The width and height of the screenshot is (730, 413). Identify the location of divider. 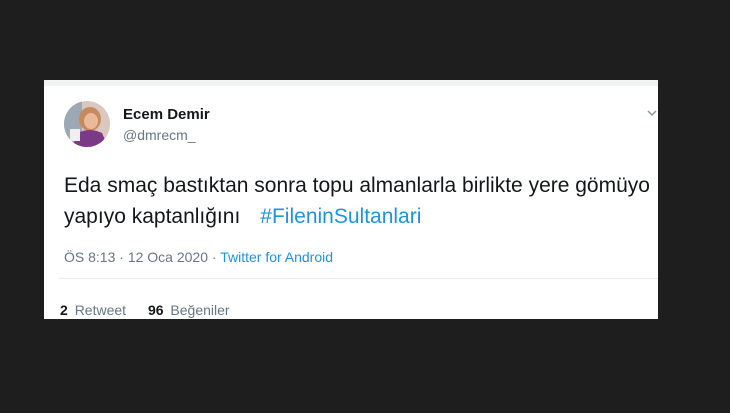
(358, 278).